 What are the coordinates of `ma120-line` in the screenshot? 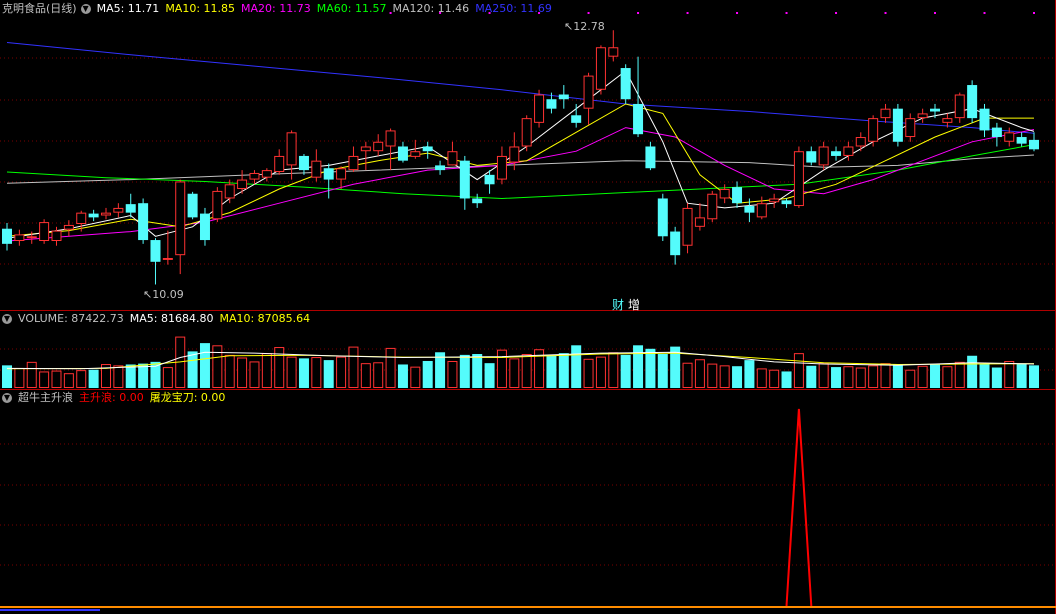 It's located at (520, 169).